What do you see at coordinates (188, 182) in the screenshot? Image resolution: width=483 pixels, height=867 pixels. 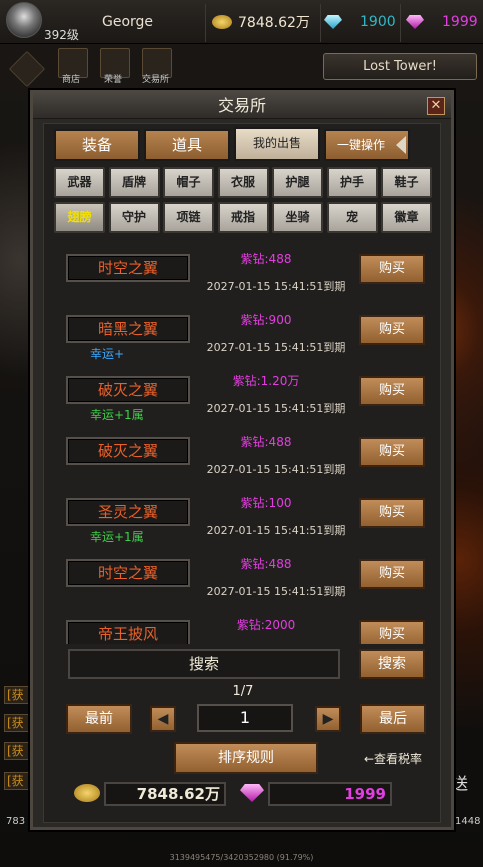 I see `category-2: 帽子` at bounding box center [188, 182].